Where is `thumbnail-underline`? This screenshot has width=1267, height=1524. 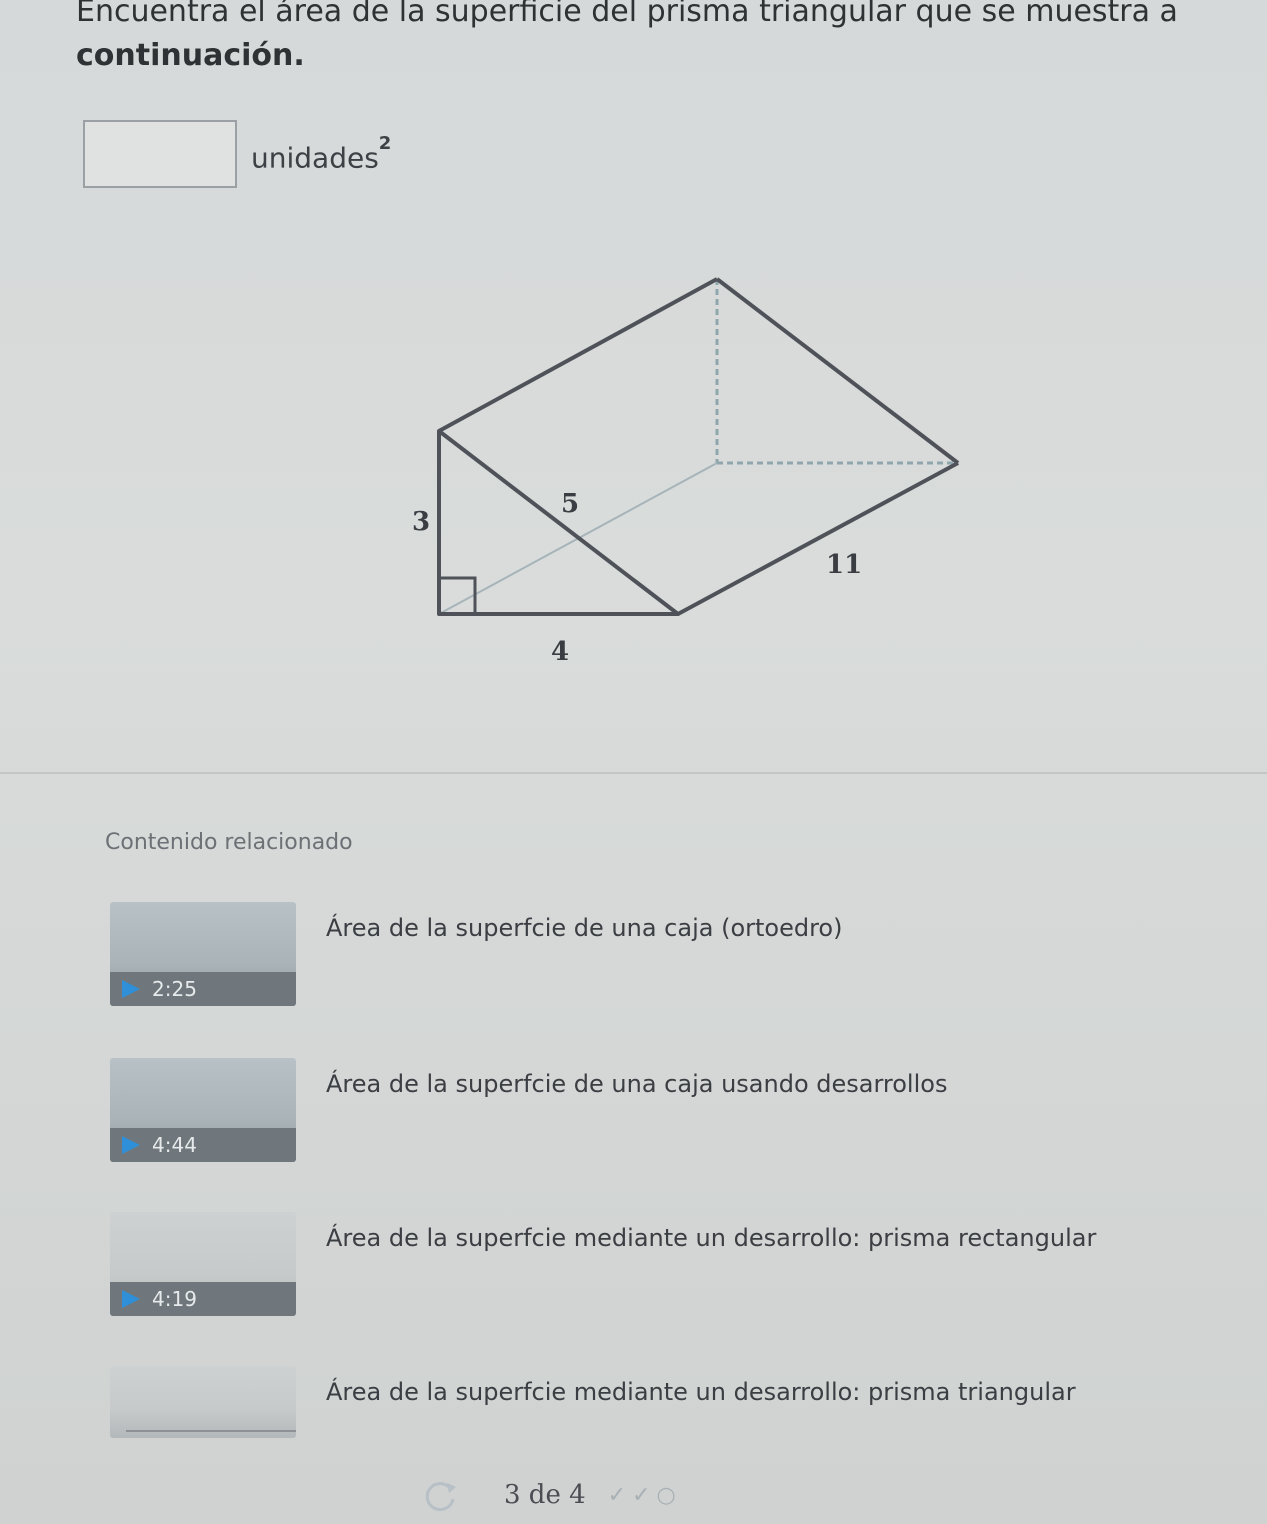
thumbnail-underline is located at coordinates (211, 1431).